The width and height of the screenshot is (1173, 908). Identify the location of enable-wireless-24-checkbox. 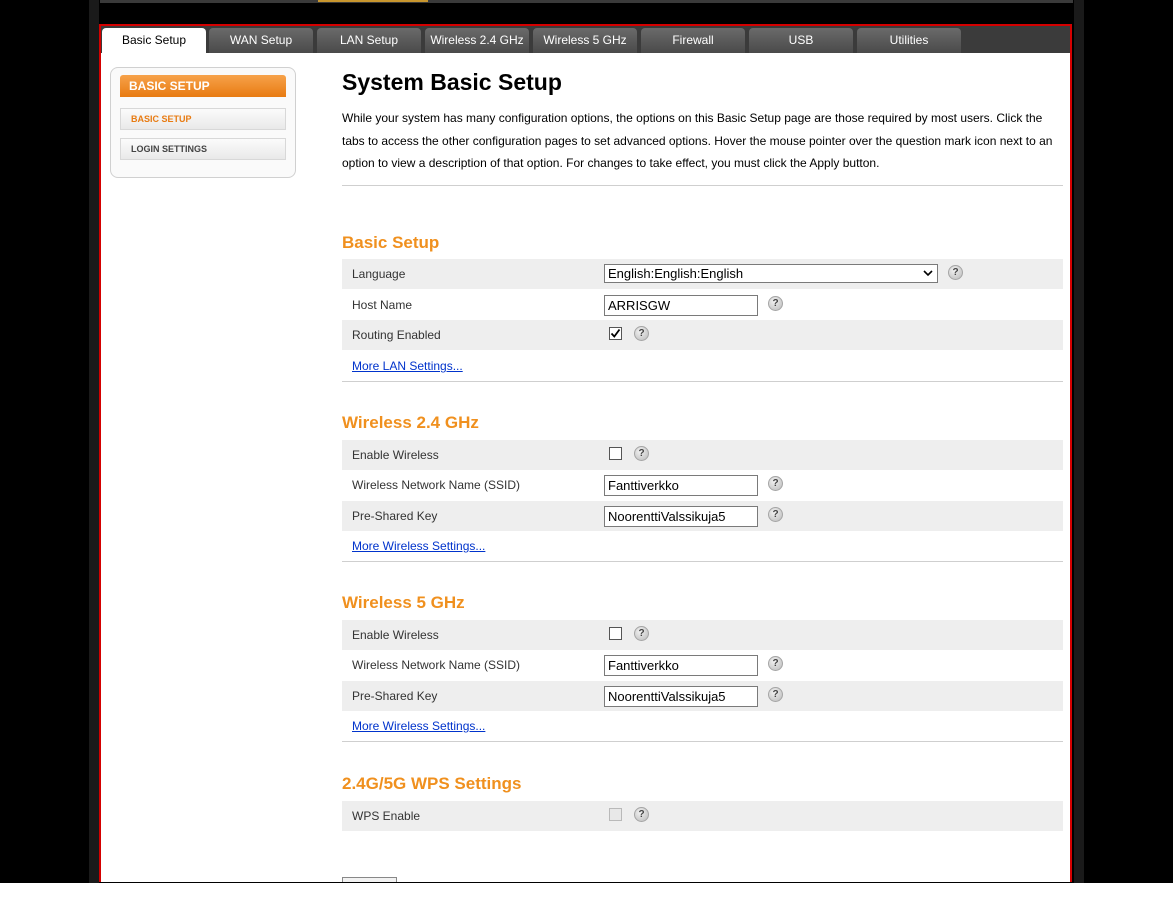
(615, 453).